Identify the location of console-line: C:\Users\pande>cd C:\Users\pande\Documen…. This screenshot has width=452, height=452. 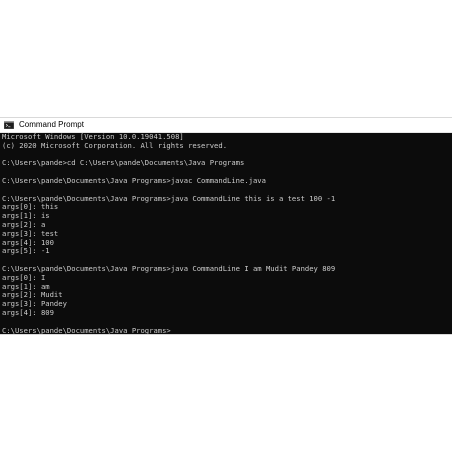
(123, 163).